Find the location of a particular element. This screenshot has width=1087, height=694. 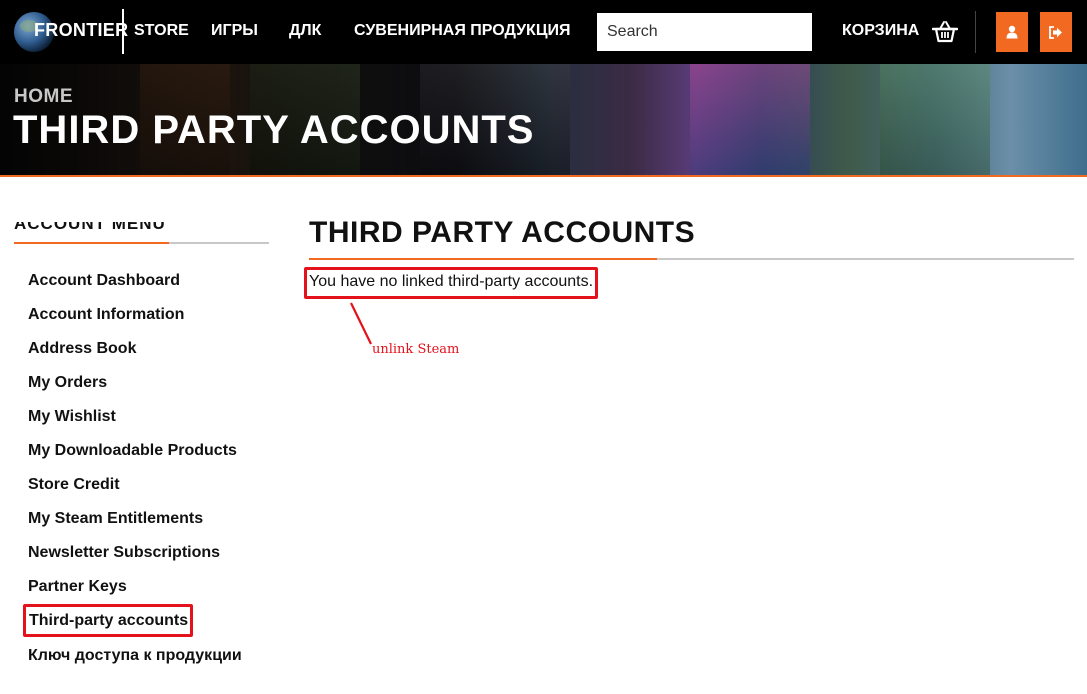

banner-title: THIRD PARTY ACCOUNTS is located at coordinates (274, 130).